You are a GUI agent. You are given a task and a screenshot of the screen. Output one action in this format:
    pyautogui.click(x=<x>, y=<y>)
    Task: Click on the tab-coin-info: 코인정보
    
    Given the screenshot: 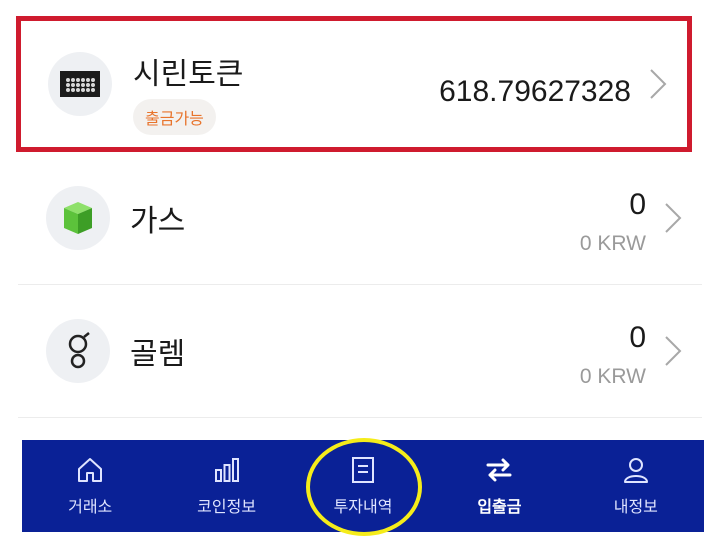 What is the action you would take?
    pyautogui.click(x=226, y=486)
    